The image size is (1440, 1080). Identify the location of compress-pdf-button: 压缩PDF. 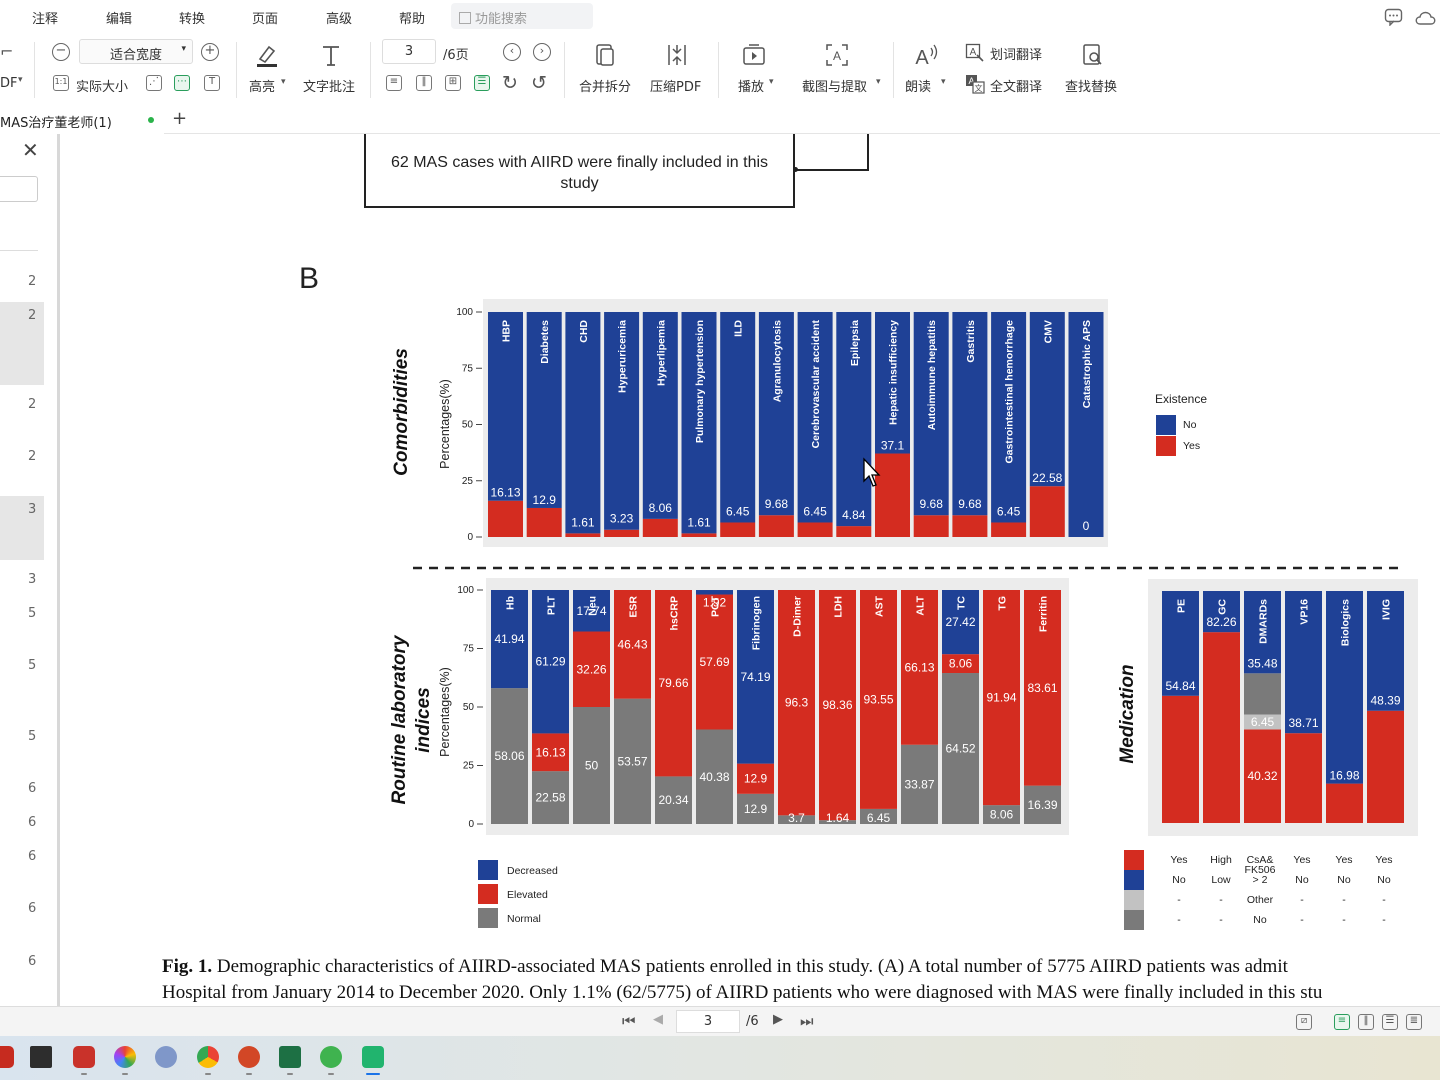
(675, 85).